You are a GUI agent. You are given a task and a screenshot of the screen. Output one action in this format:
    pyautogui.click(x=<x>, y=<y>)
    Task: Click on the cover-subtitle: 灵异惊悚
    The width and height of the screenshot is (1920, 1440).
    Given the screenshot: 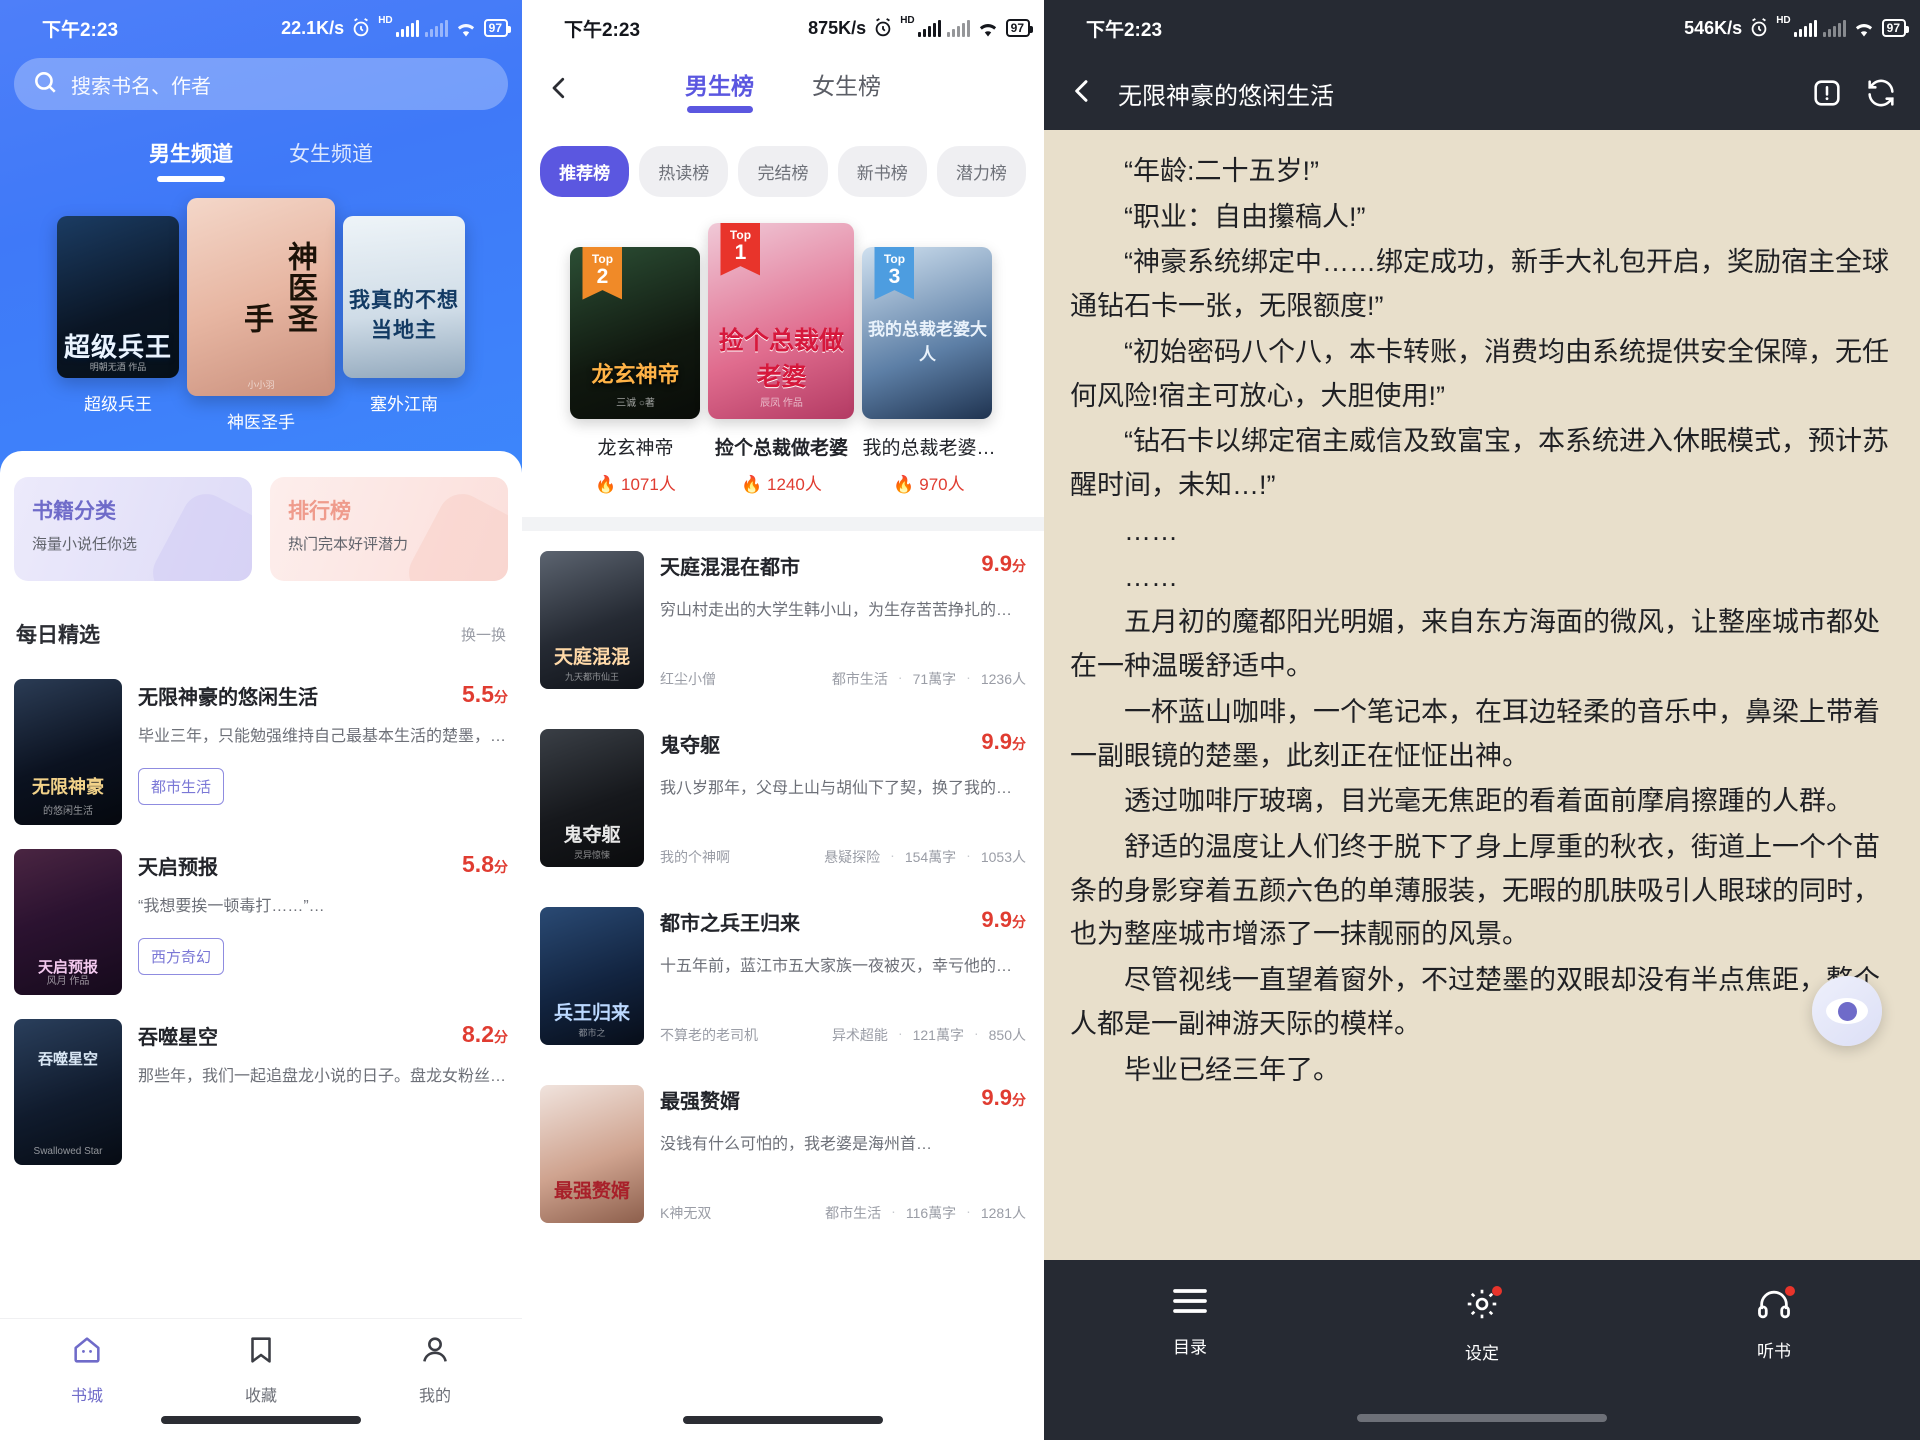 What is the action you would take?
    pyautogui.click(x=591, y=855)
    